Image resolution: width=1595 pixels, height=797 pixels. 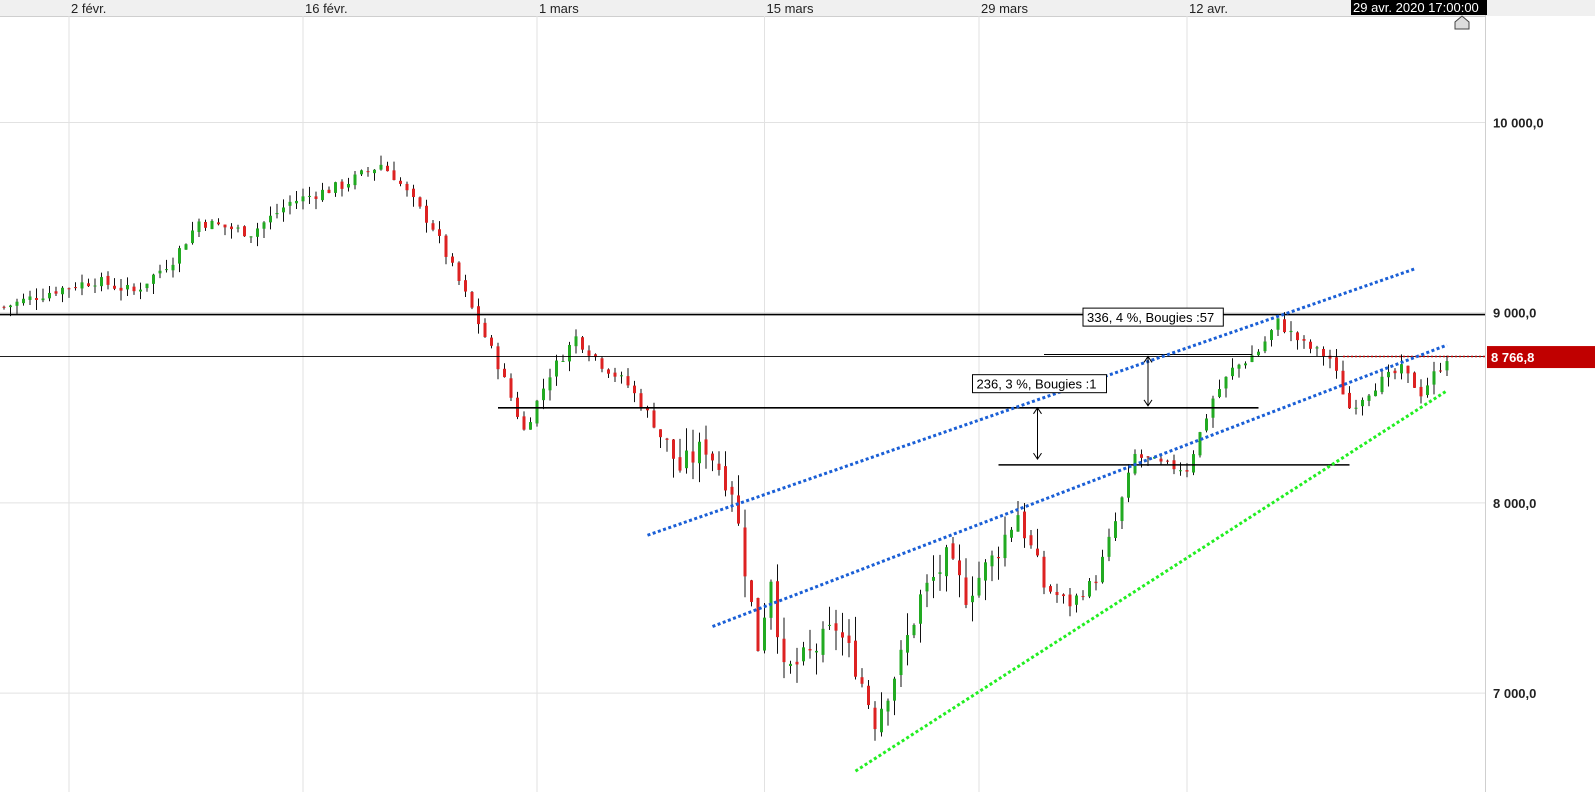 I want to click on y-tick-label: 9 000,0, so click(x=1514, y=313).